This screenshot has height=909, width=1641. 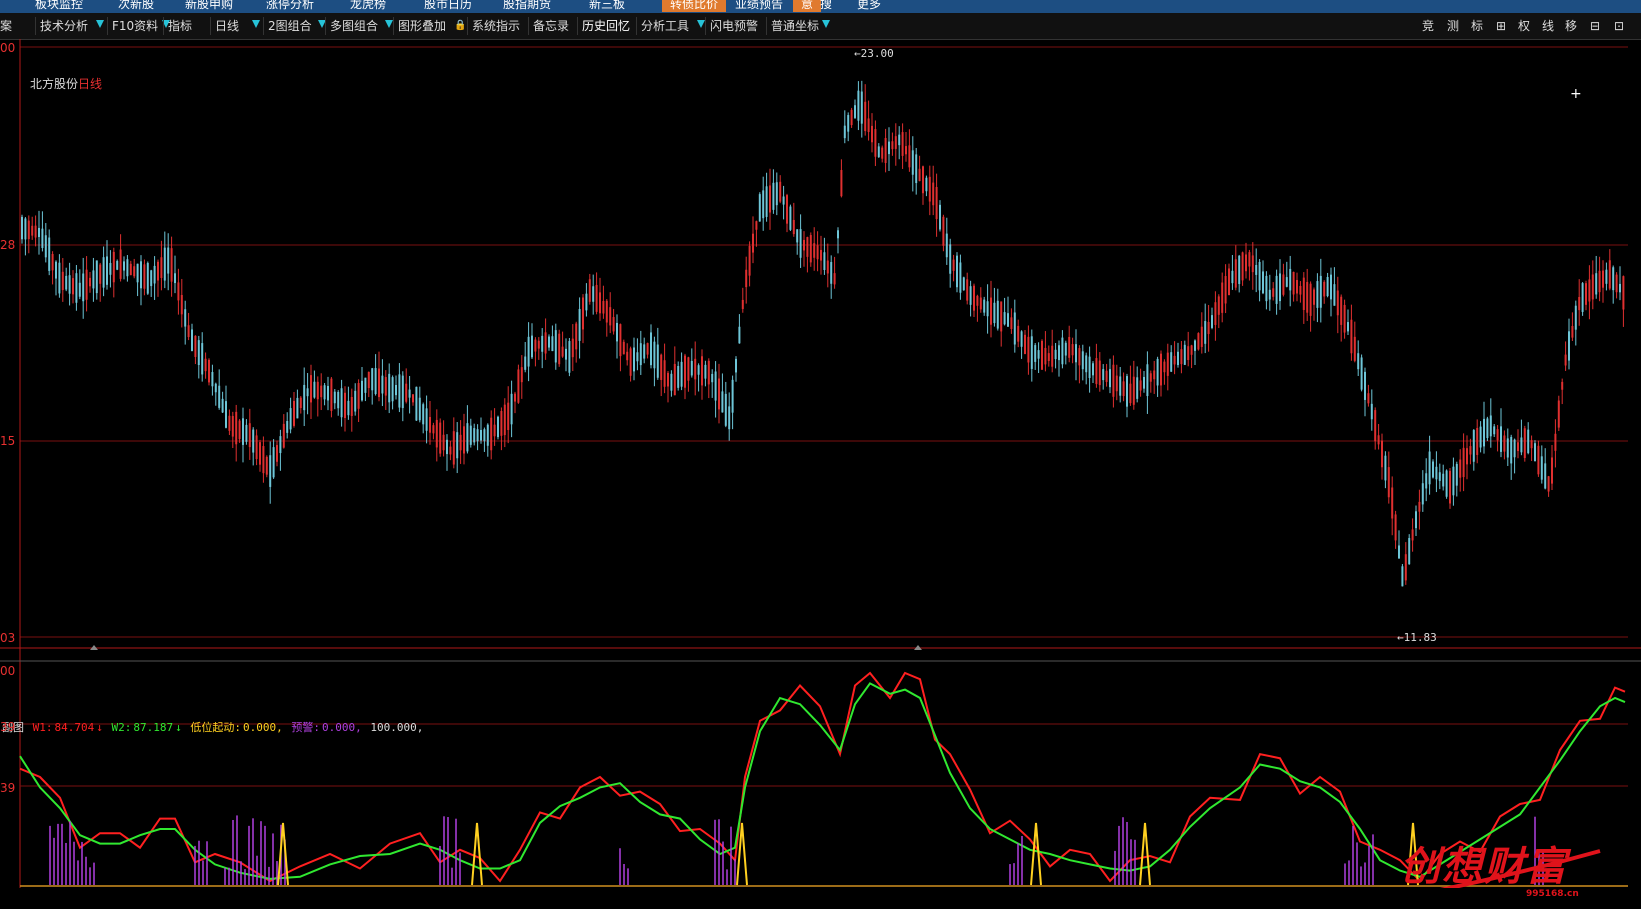 I want to click on lock-icon: 🔒, so click(x=460, y=26).